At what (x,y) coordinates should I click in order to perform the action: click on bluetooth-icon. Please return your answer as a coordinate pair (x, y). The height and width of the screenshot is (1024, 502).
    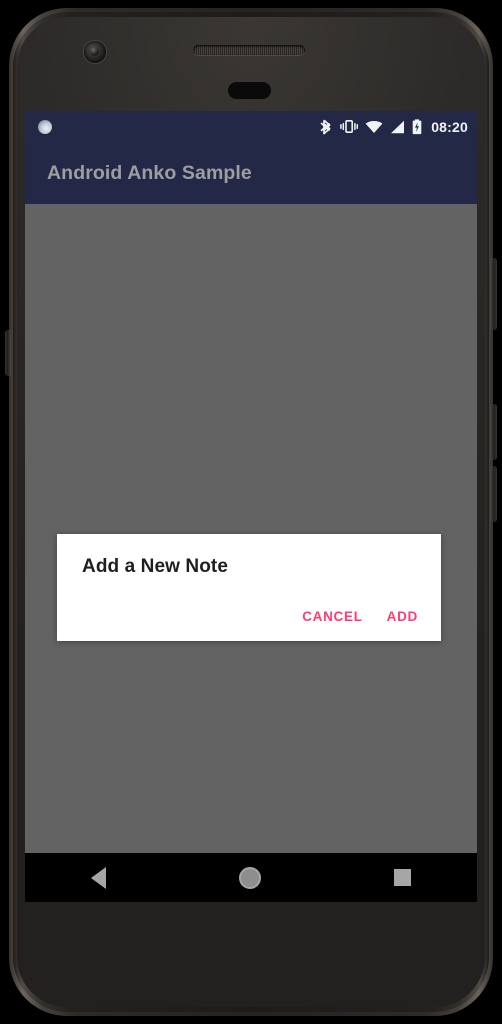
    Looking at the image, I should click on (326, 127).